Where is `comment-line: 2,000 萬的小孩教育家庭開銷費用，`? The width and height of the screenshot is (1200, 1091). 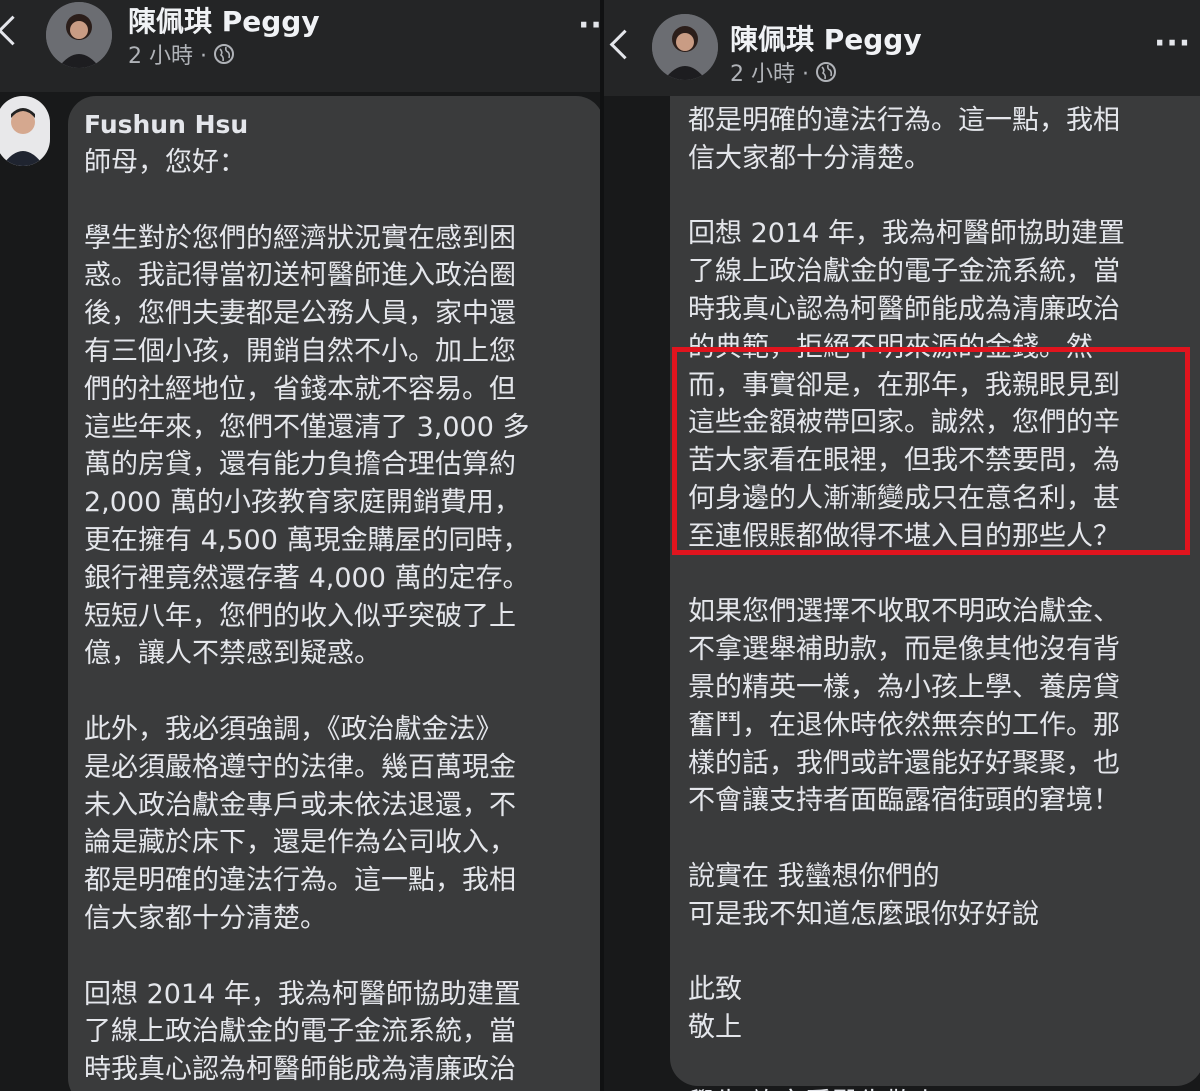
comment-line: 2,000 萬的小孩教育家庭開銷費用， is located at coordinates (302, 503).